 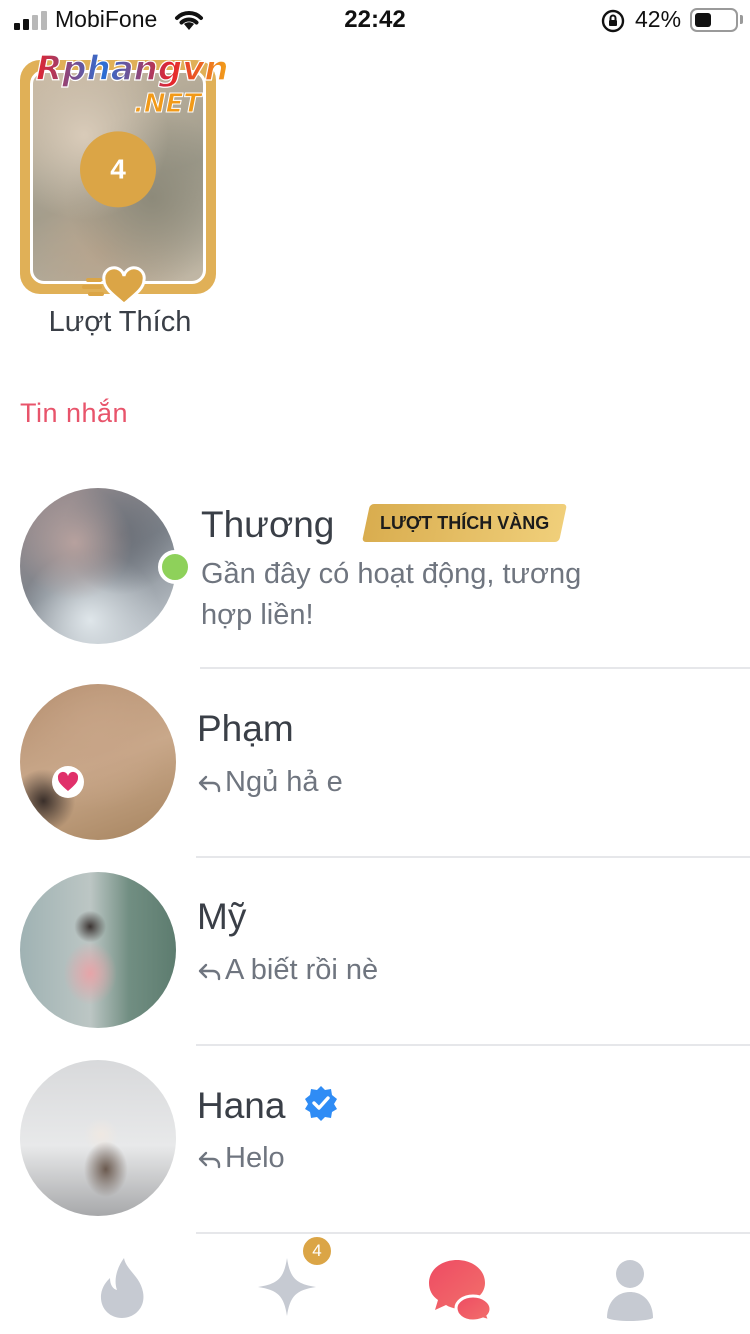 I want to click on likes-count-badge: 4, so click(x=118, y=169).